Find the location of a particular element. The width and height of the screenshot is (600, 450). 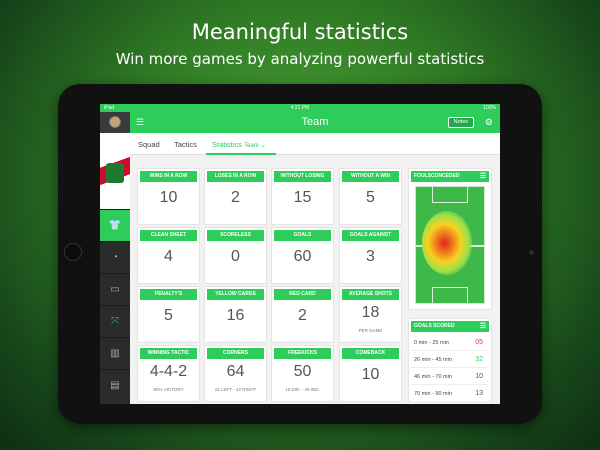

stat-card: WITHOUT A WIN 5 is located at coordinates (370, 196).